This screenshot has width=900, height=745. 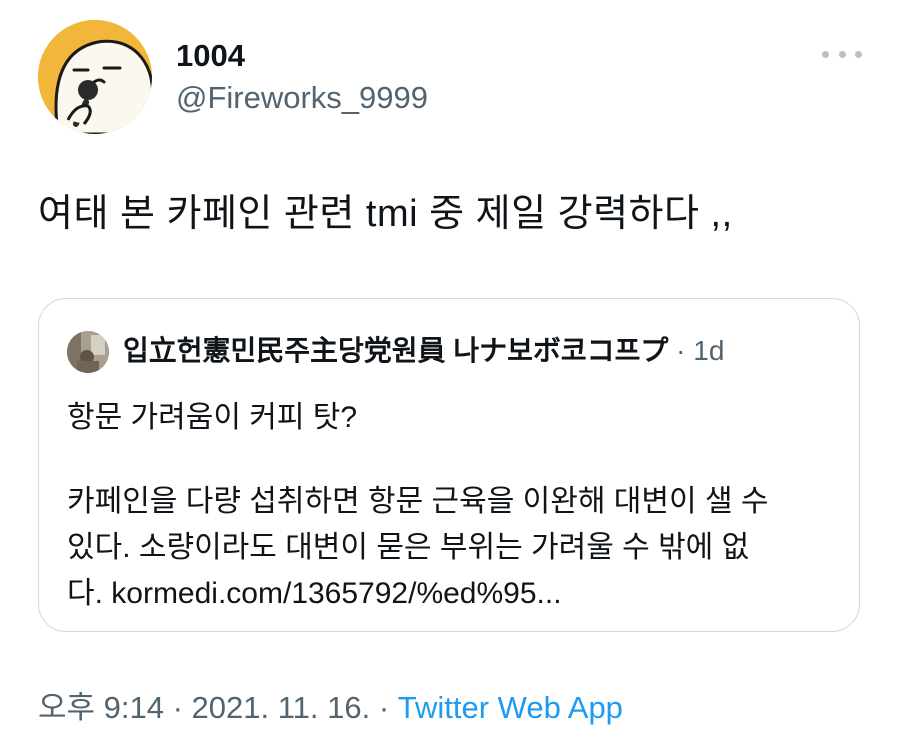 What do you see at coordinates (210, 56) in the screenshot?
I see `author-display-name: 1004` at bounding box center [210, 56].